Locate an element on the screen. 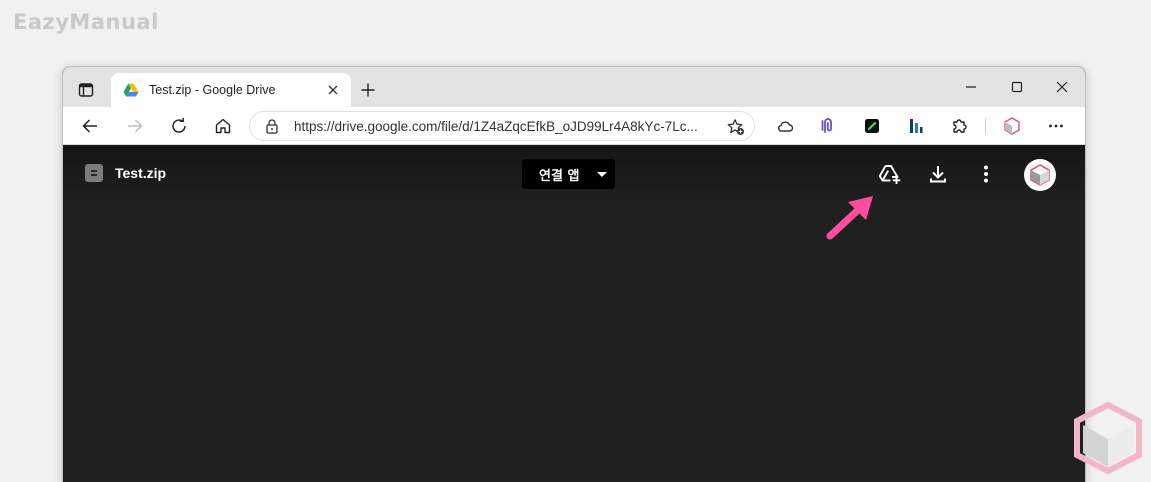 The image size is (1151, 482). download-icon is located at coordinates (938, 174).